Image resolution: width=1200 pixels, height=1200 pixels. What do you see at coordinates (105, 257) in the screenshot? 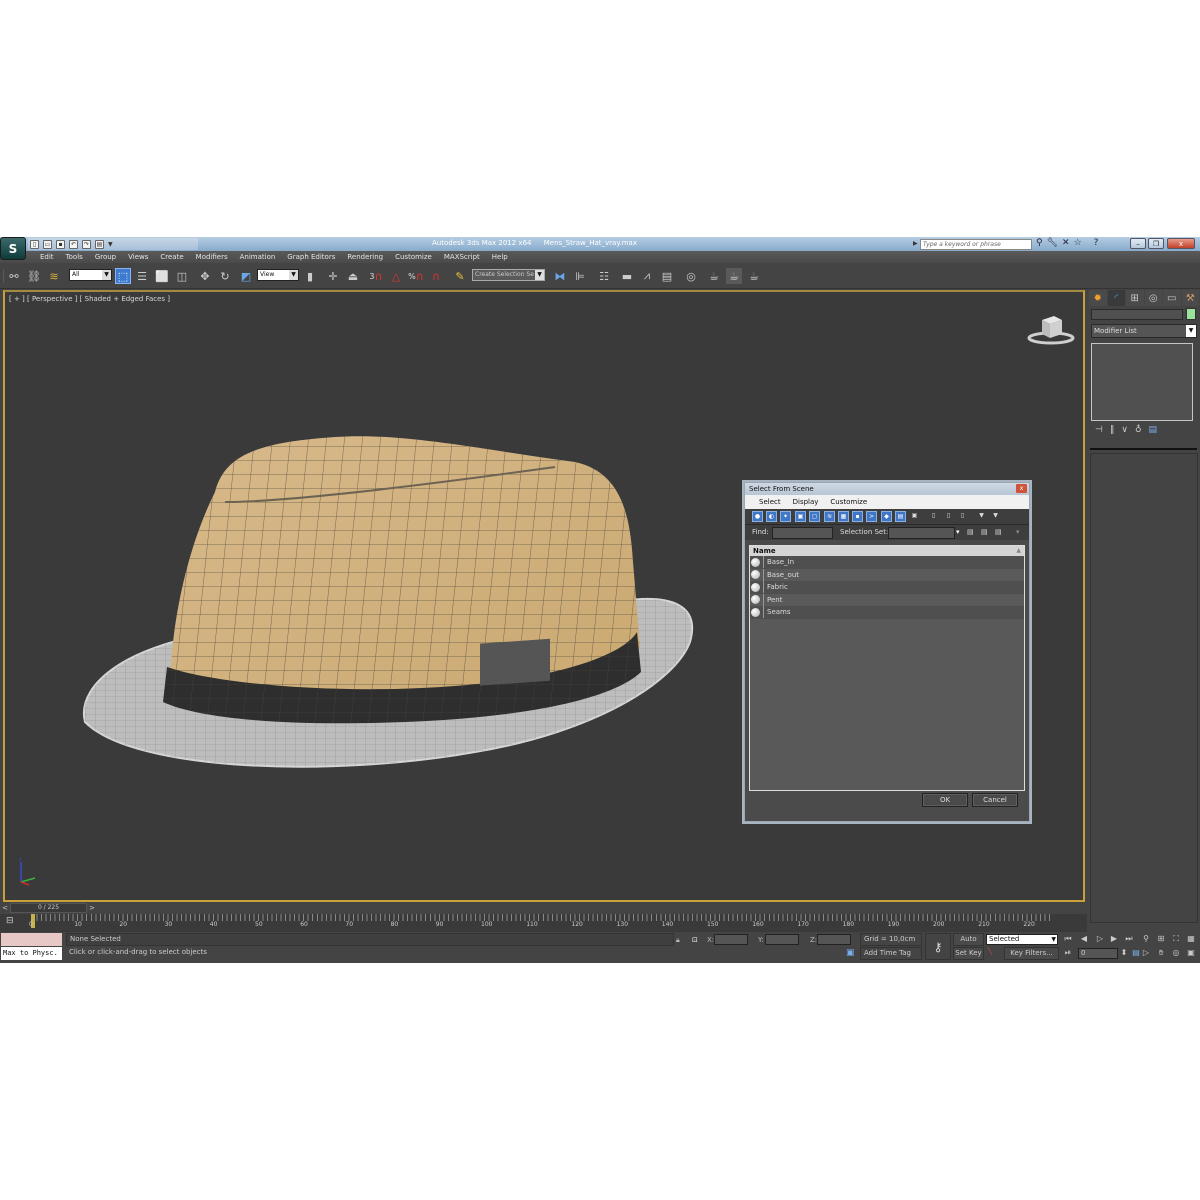
I see `menu-group: Group` at bounding box center [105, 257].